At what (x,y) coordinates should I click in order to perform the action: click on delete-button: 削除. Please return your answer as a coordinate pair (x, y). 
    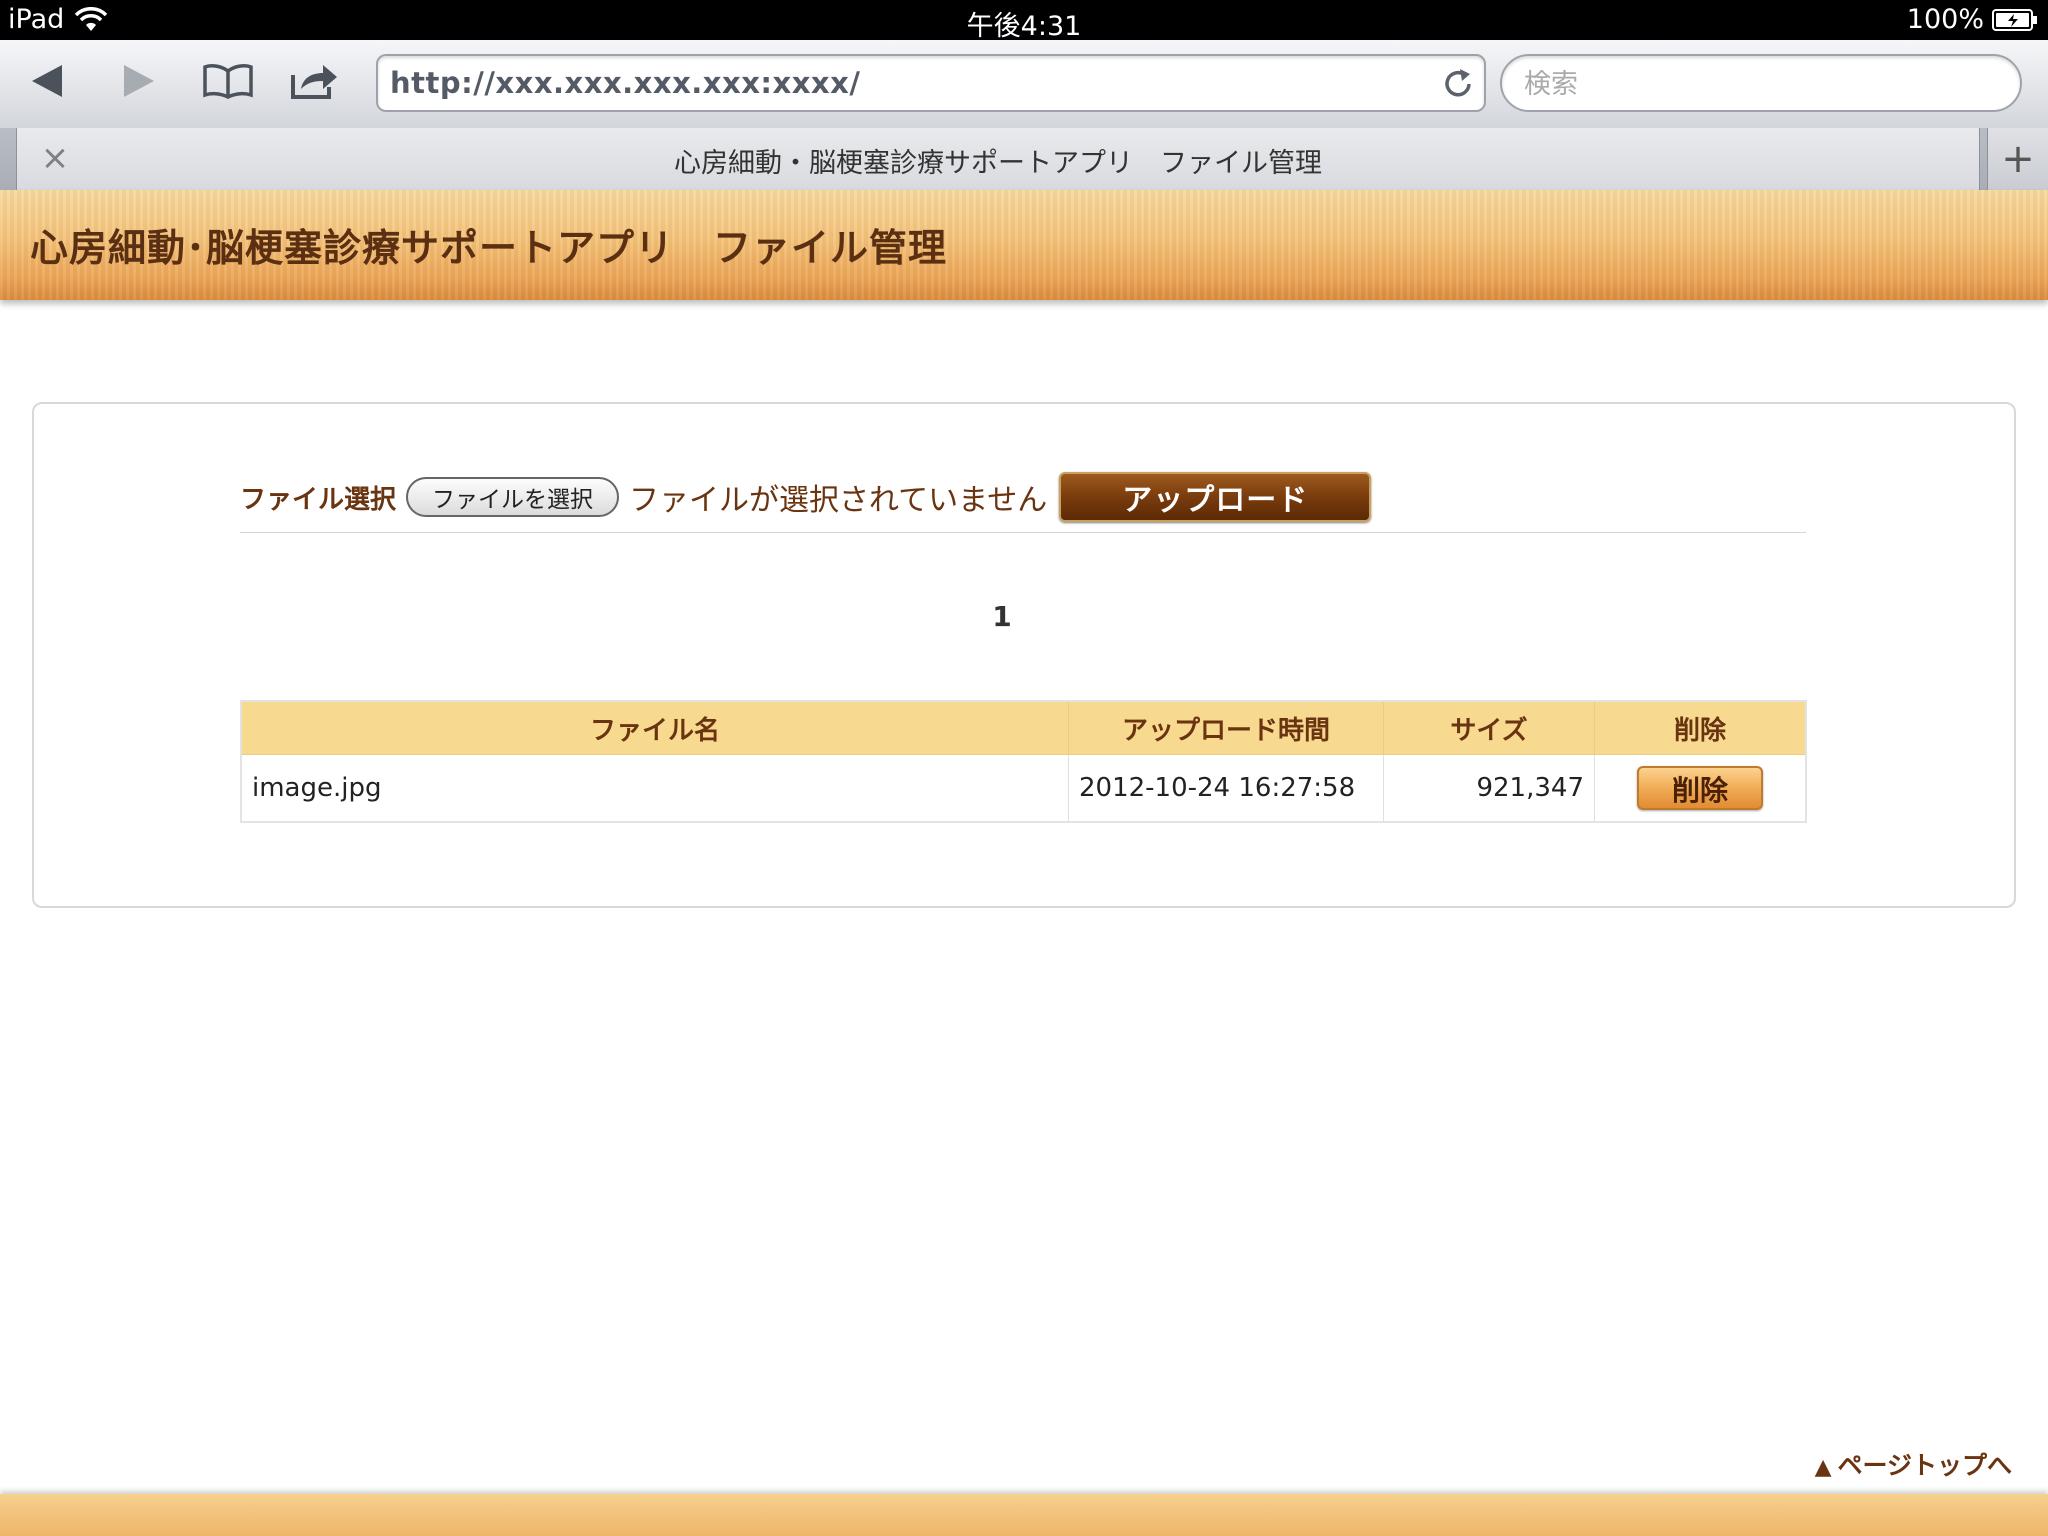
    Looking at the image, I should click on (1700, 788).